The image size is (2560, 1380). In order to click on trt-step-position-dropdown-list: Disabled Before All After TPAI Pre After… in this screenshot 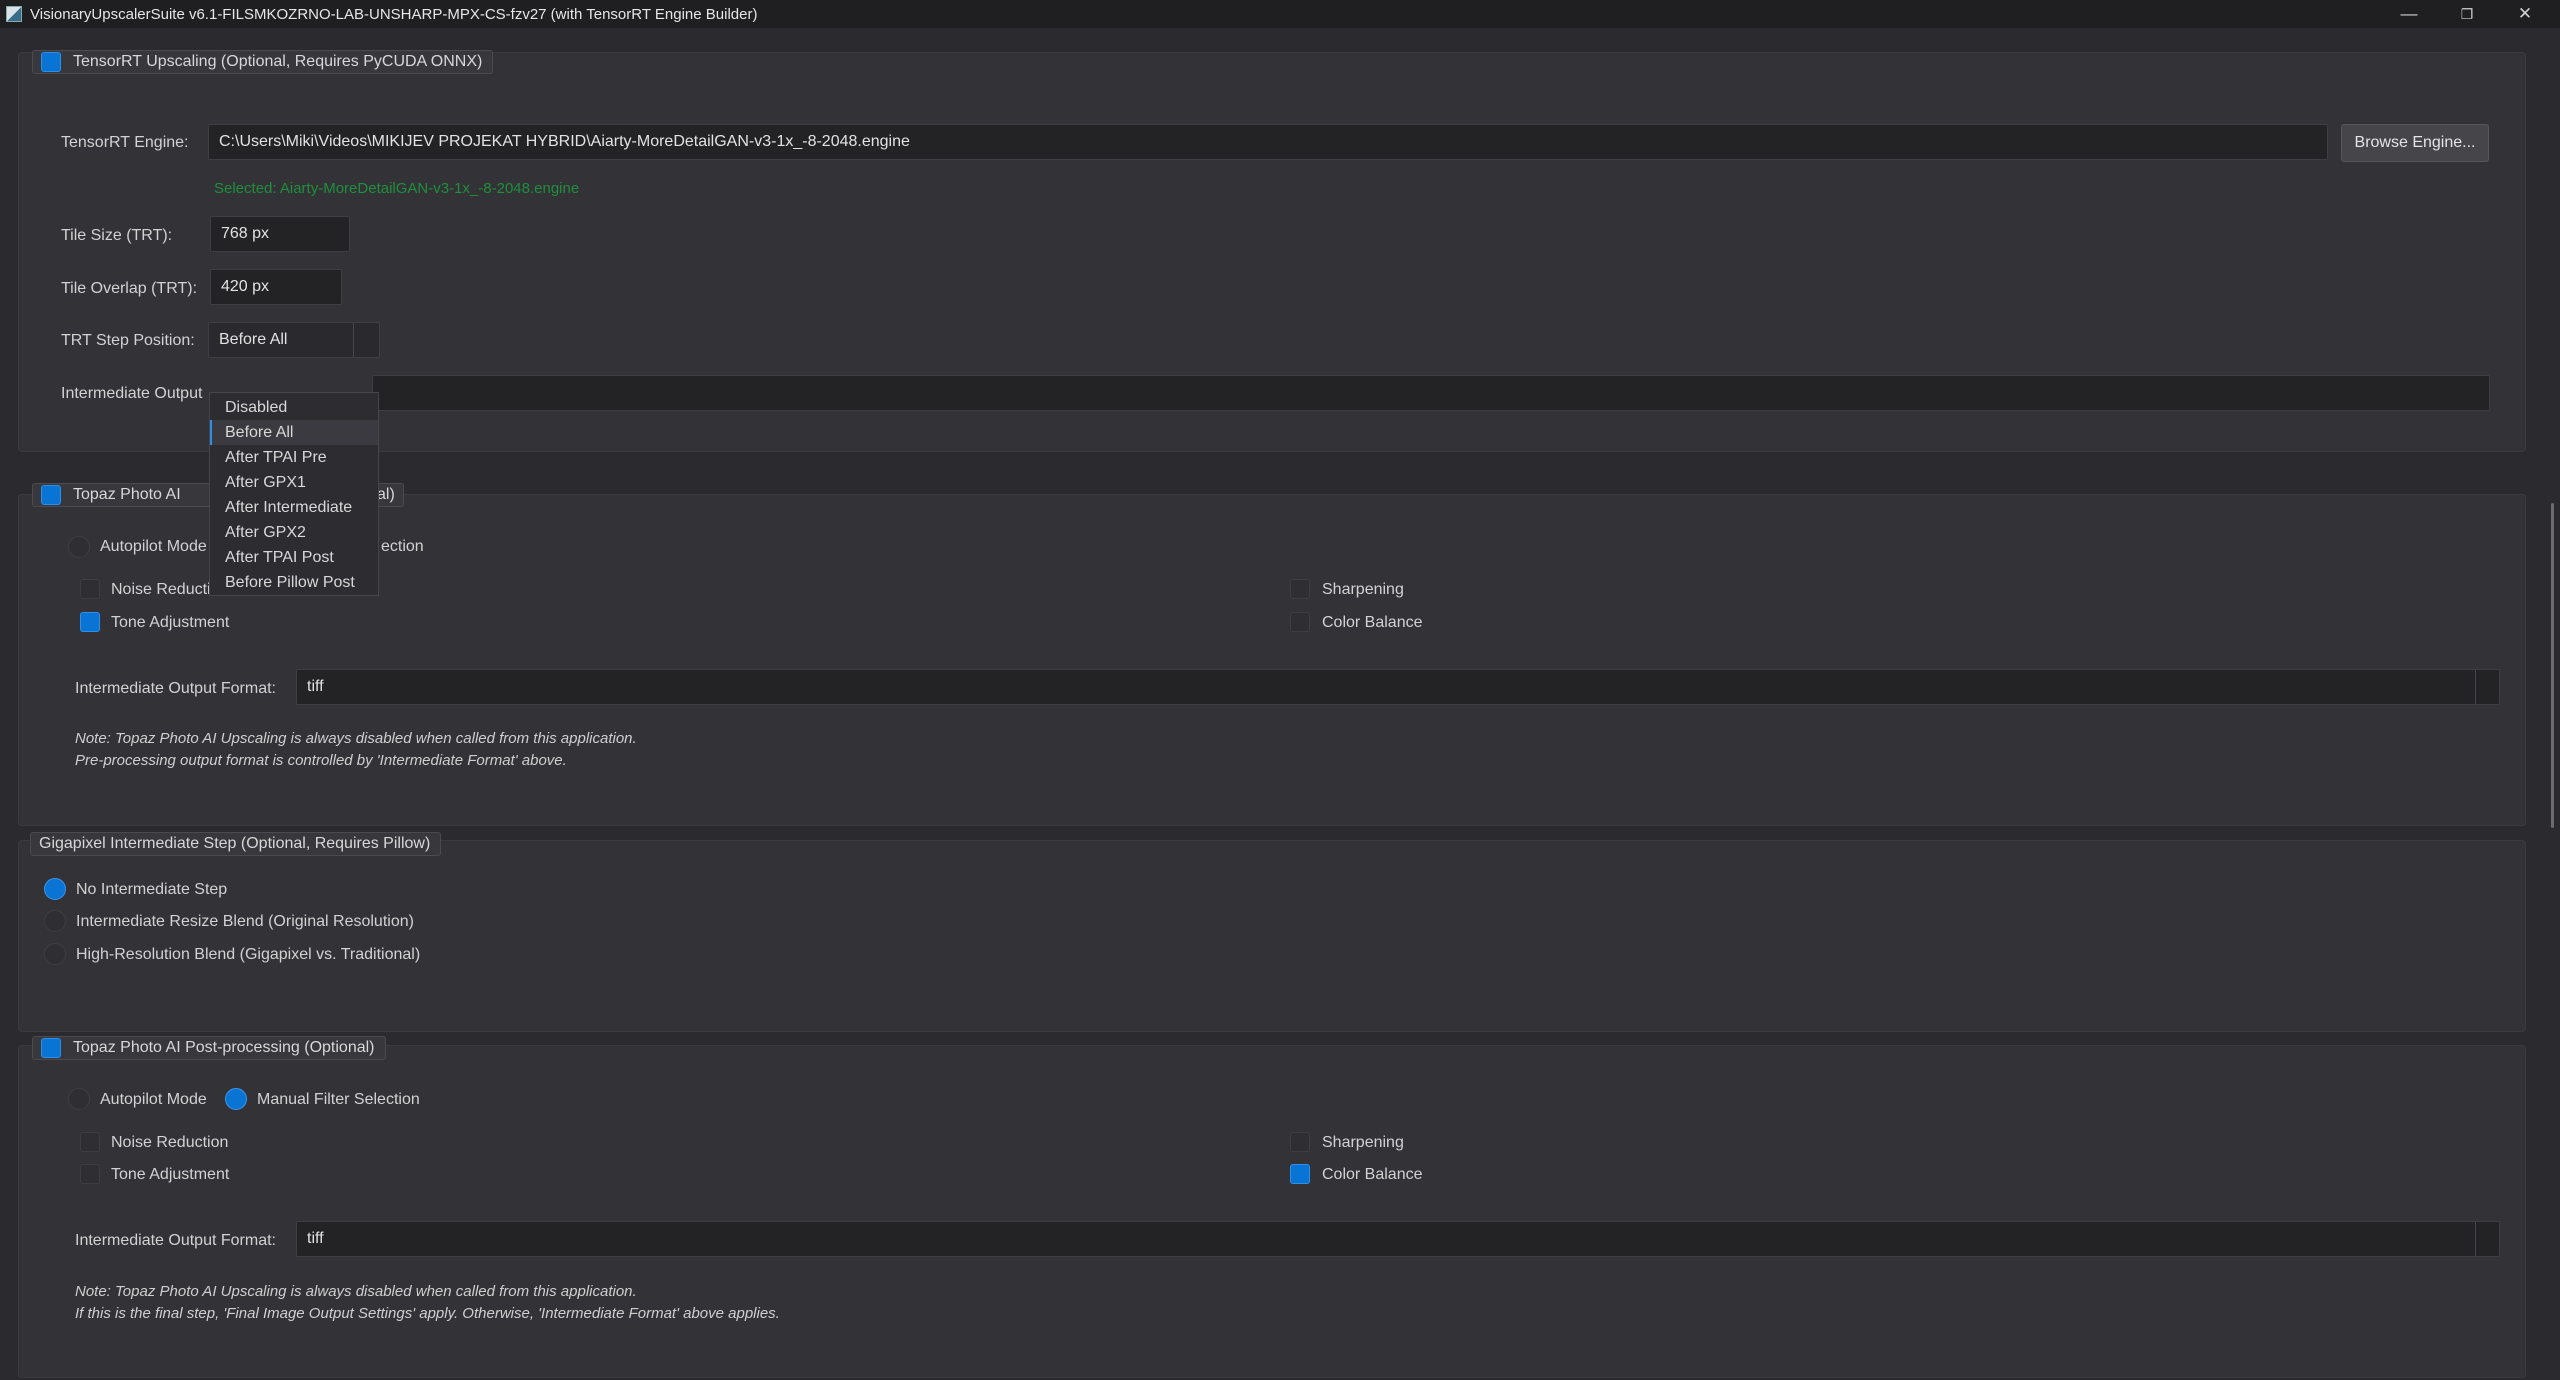, I will do `click(294, 494)`.